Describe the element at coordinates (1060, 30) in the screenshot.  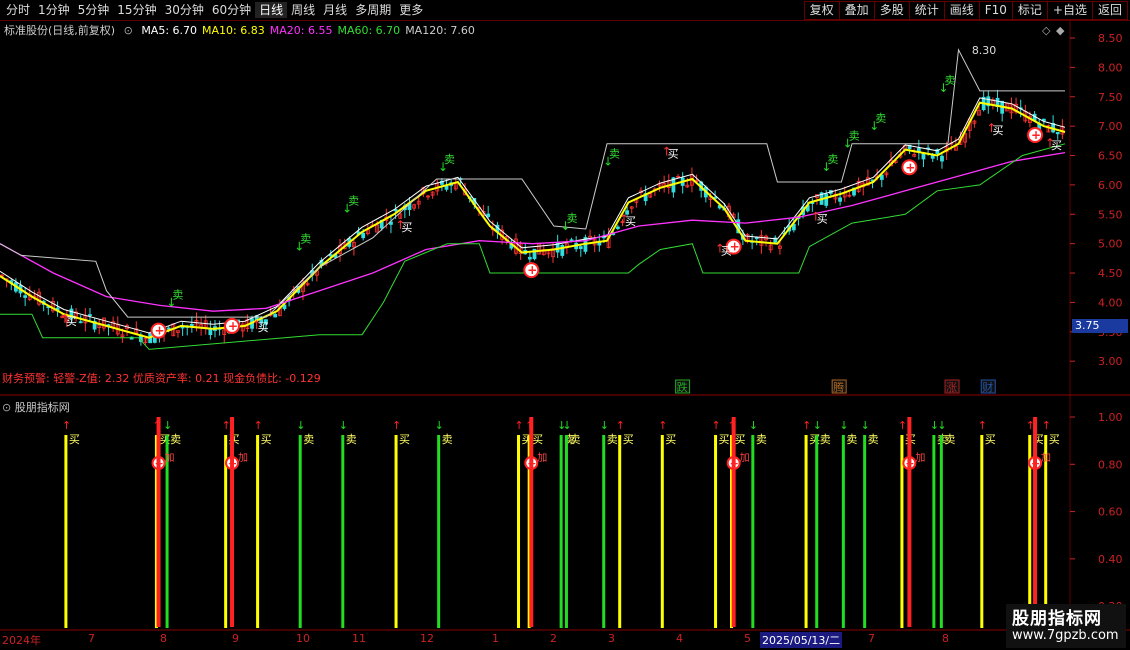
I see `diamond-filled-icon: ◆` at that location.